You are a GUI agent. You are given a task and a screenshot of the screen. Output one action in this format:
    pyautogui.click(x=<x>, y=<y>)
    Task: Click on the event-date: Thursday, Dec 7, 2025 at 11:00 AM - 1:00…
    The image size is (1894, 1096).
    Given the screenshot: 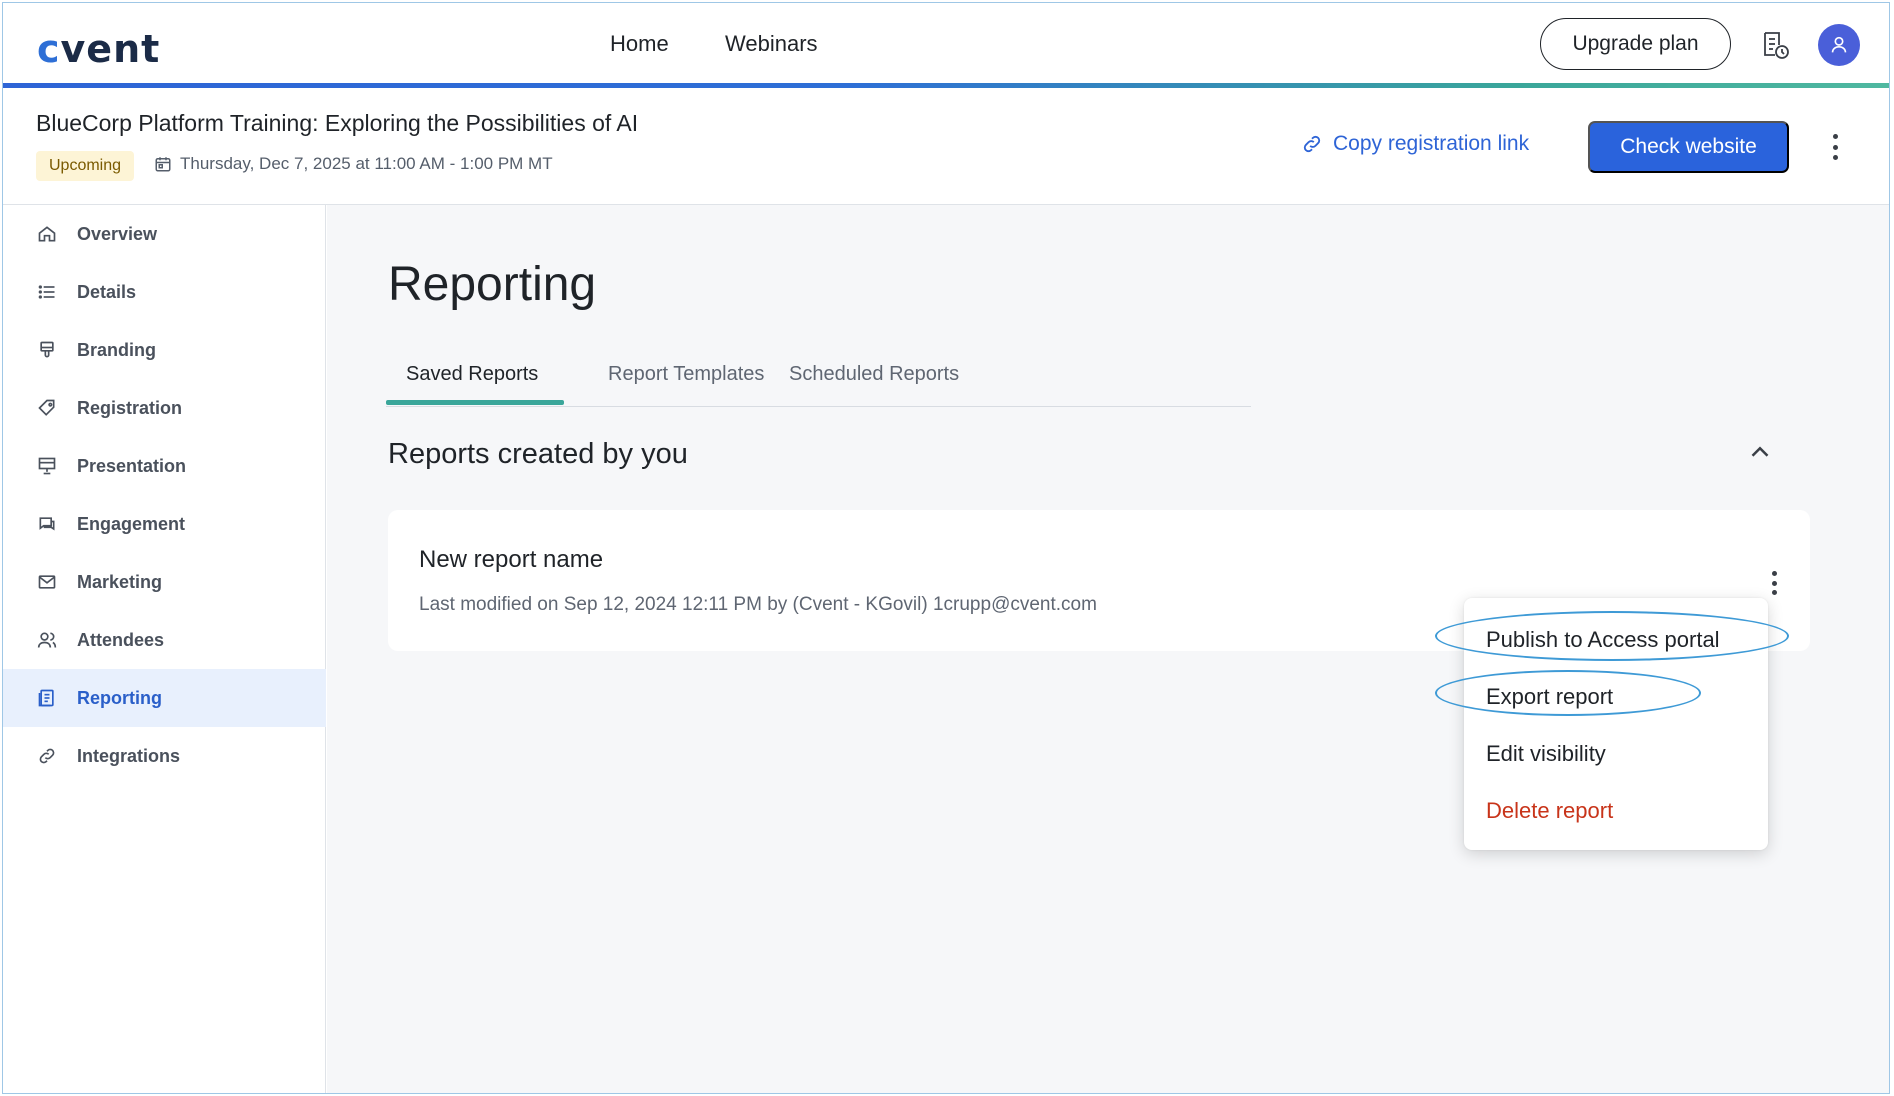 What is the action you would take?
    pyautogui.click(x=353, y=164)
    